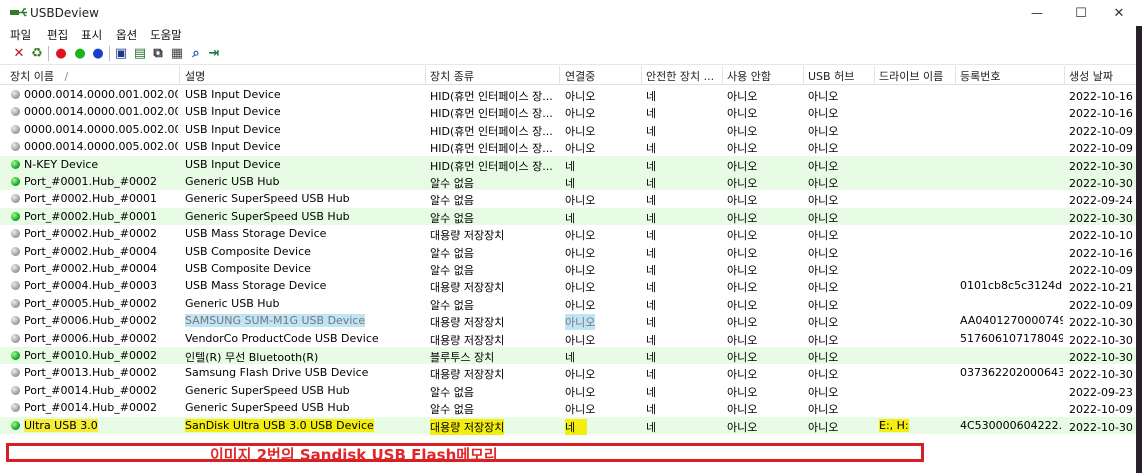 This screenshot has width=1142, height=473. I want to click on cell-name: Port_#0014.Hub_#0002, so click(90, 390).